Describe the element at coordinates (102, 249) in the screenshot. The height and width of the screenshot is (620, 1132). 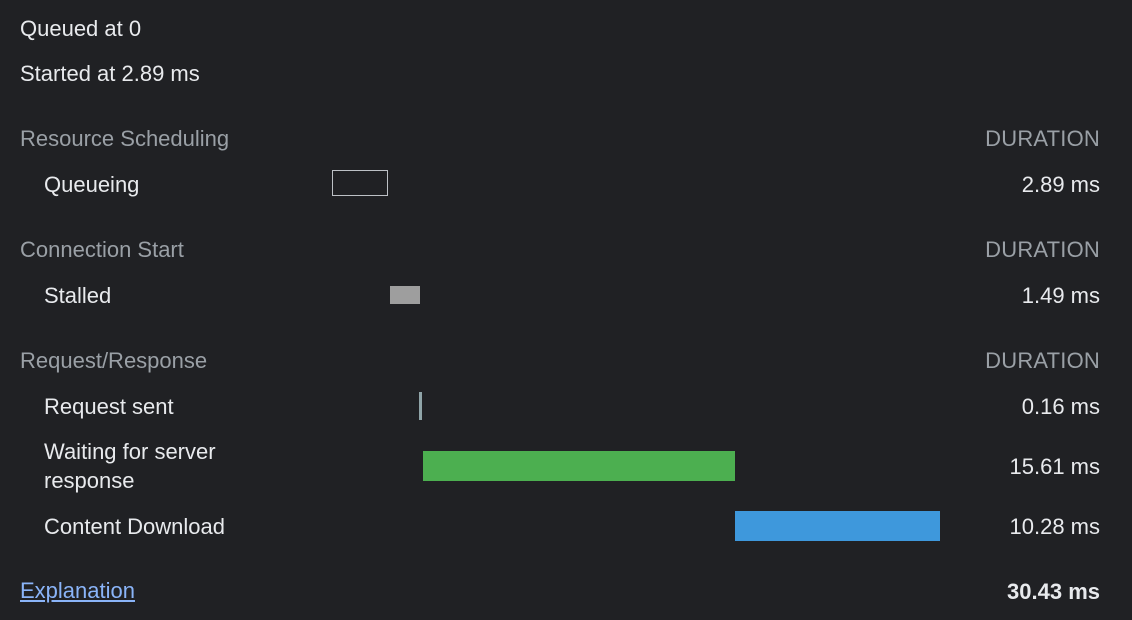
I see `section-title-connection-start: Connection Start` at that location.